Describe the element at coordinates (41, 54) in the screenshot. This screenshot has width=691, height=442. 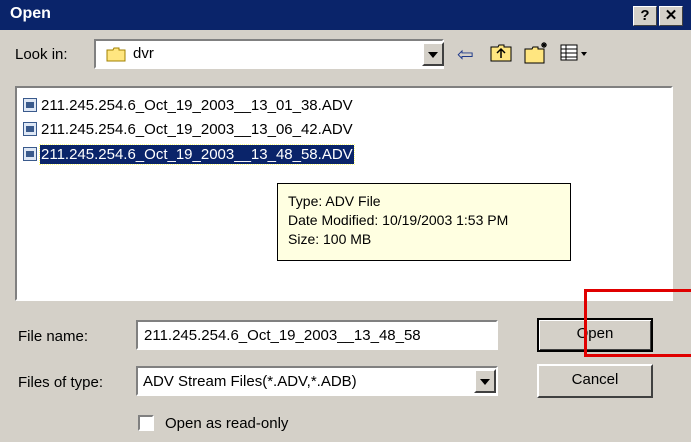
I see `lookin-label: Look in:` at that location.